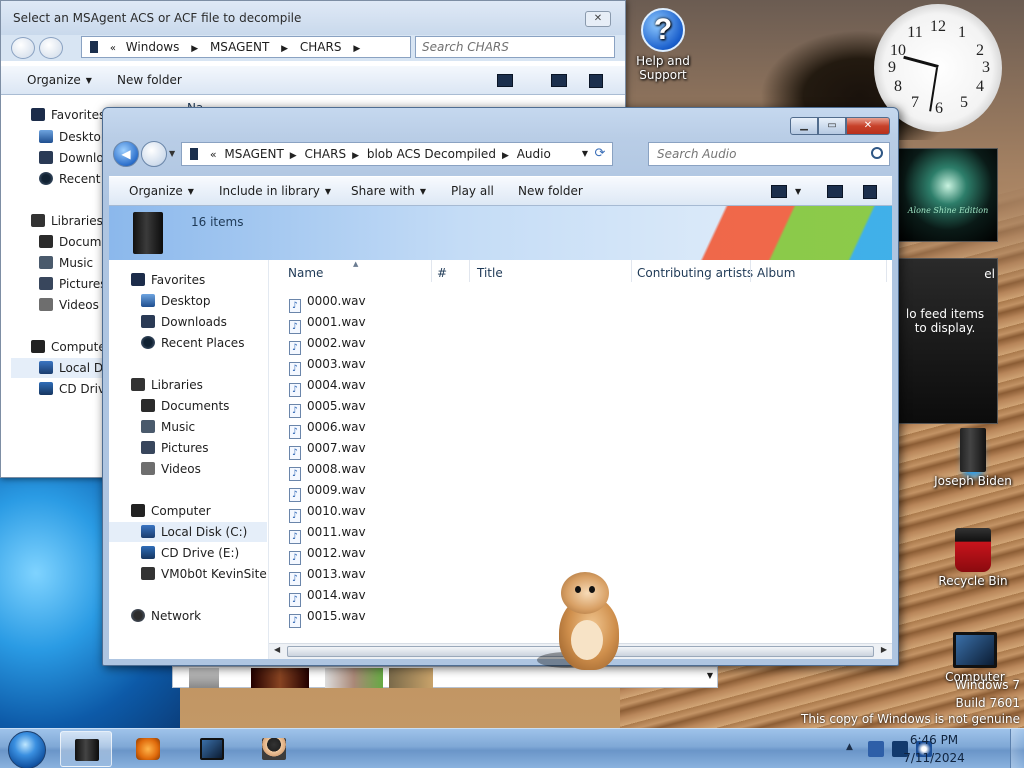 Image resolution: width=1024 pixels, height=768 pixels. Describe the element at coordinates (168, 280) in the screenshot. I see `nav-favorites: Favorites` at that location.